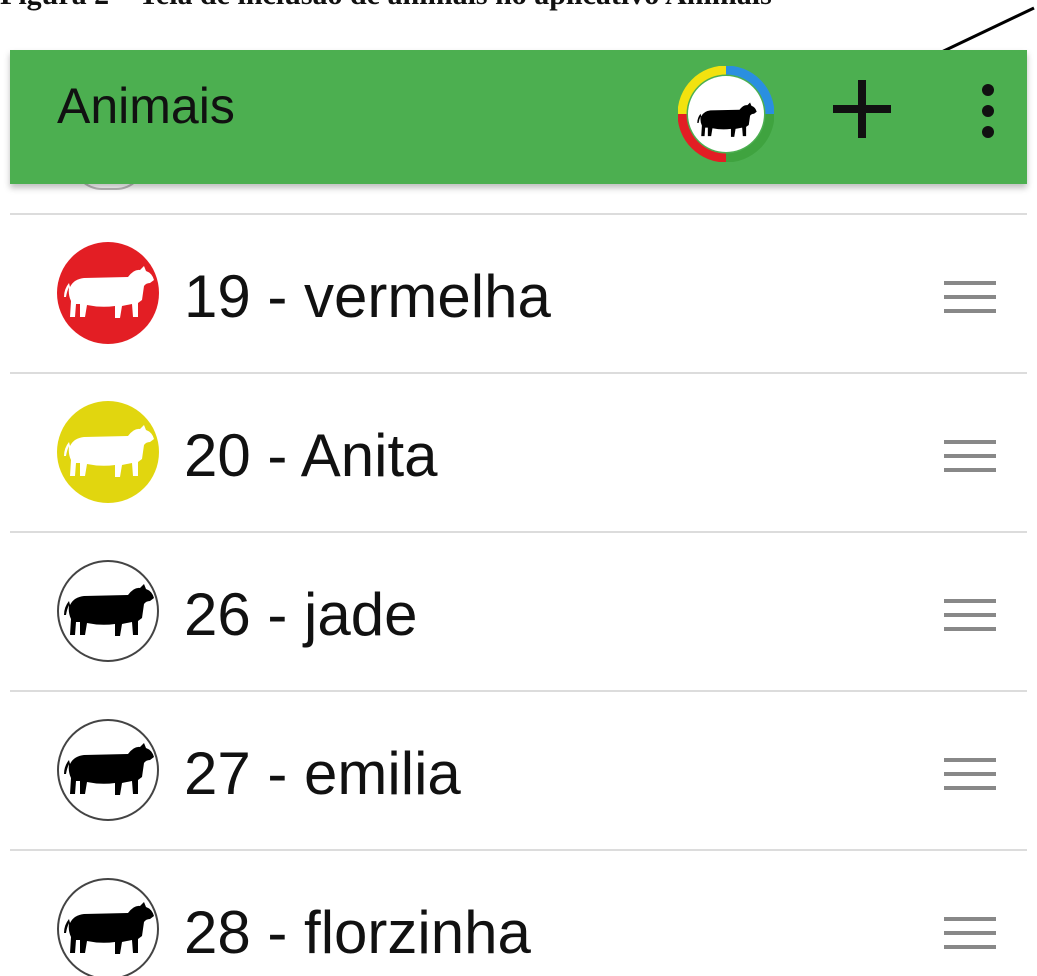 This screenshot has width=1037, height=976. I want to click on list-item-animal: 28 - florzinha, so click(518, 913).